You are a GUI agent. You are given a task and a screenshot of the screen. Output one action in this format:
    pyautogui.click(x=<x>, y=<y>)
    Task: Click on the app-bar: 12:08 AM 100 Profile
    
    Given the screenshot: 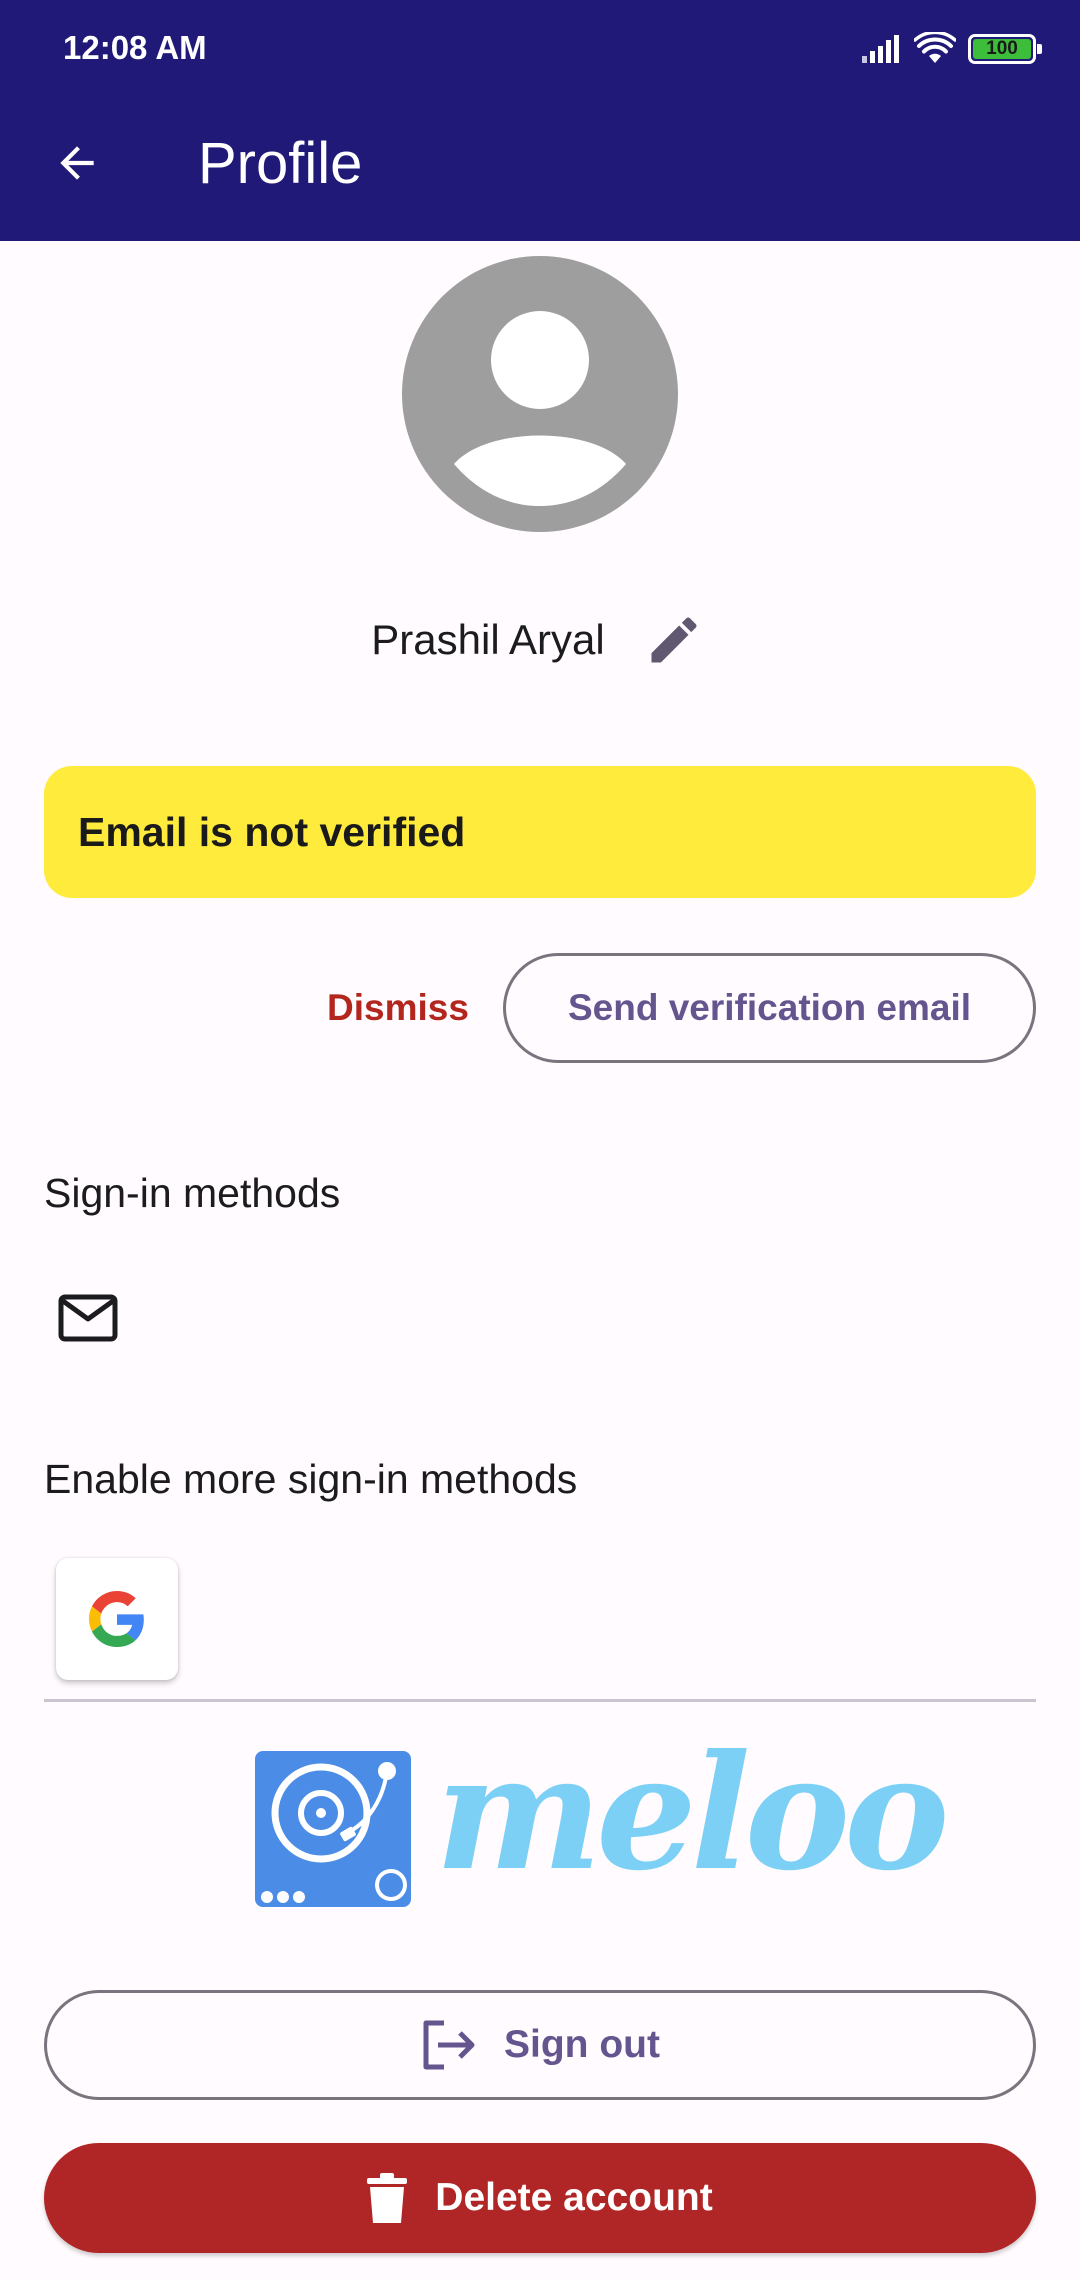 What is the action you would take?
    pyautogui.click(x=540, y=120)
    